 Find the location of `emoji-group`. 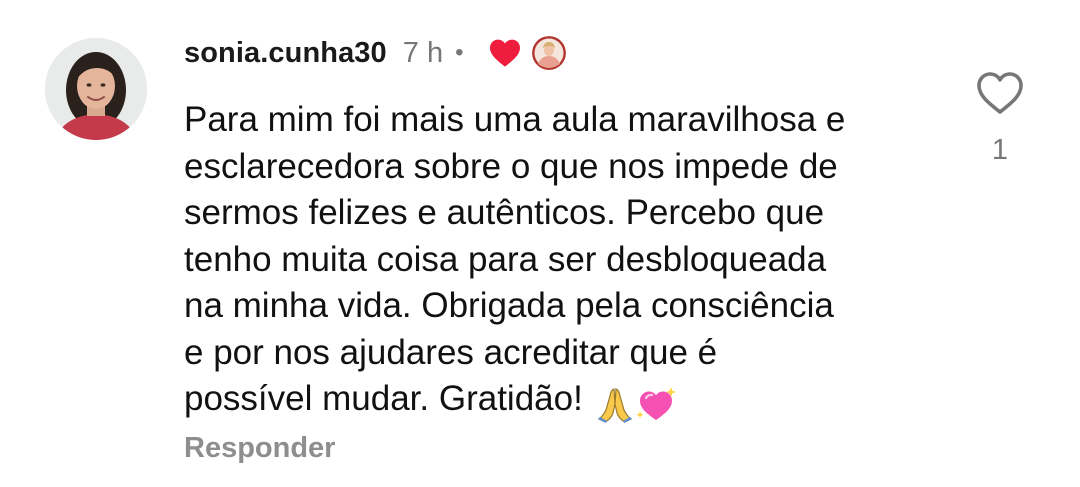

emoji-group is located at coordinates (636, 403).